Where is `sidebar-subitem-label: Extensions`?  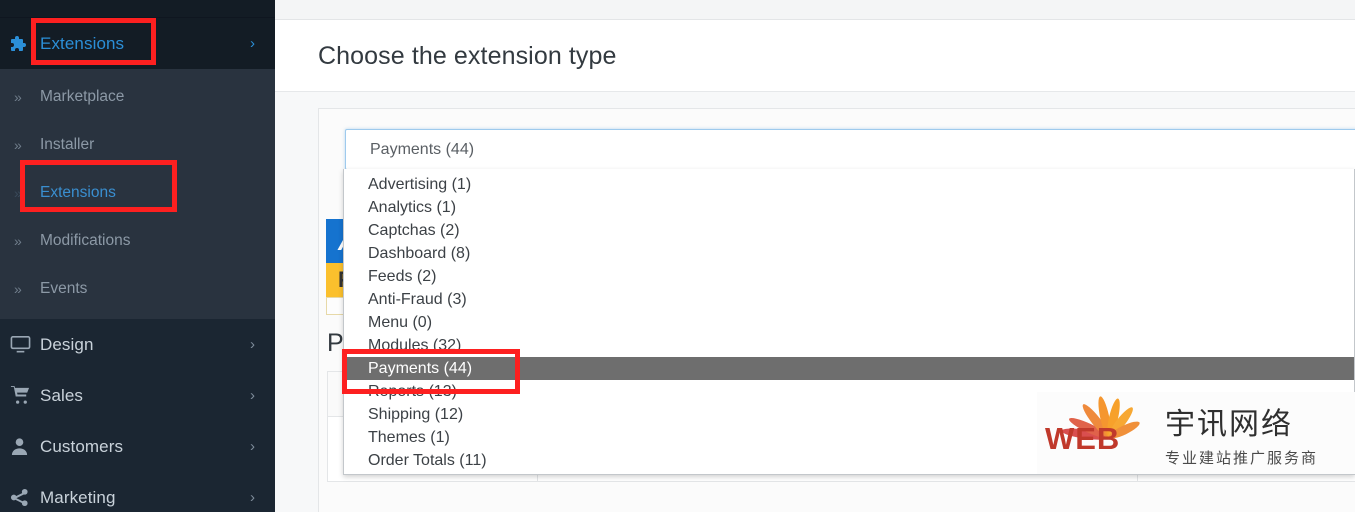 sidebar-subitem-label: Extensions is located at coordinates (78, 192).